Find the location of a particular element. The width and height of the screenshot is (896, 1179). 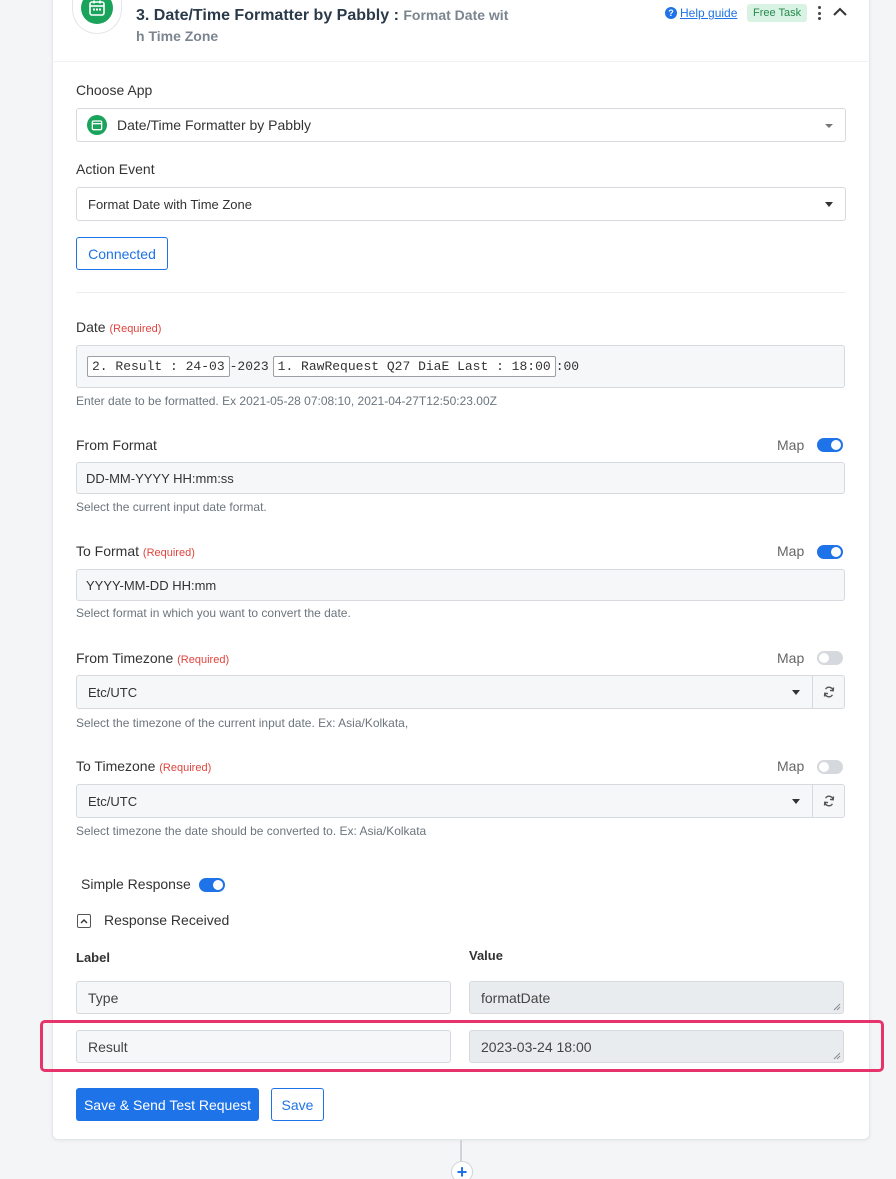

choose-app-value: Date/Time Formatter by Pabbly is located at coordinates (214, 125).